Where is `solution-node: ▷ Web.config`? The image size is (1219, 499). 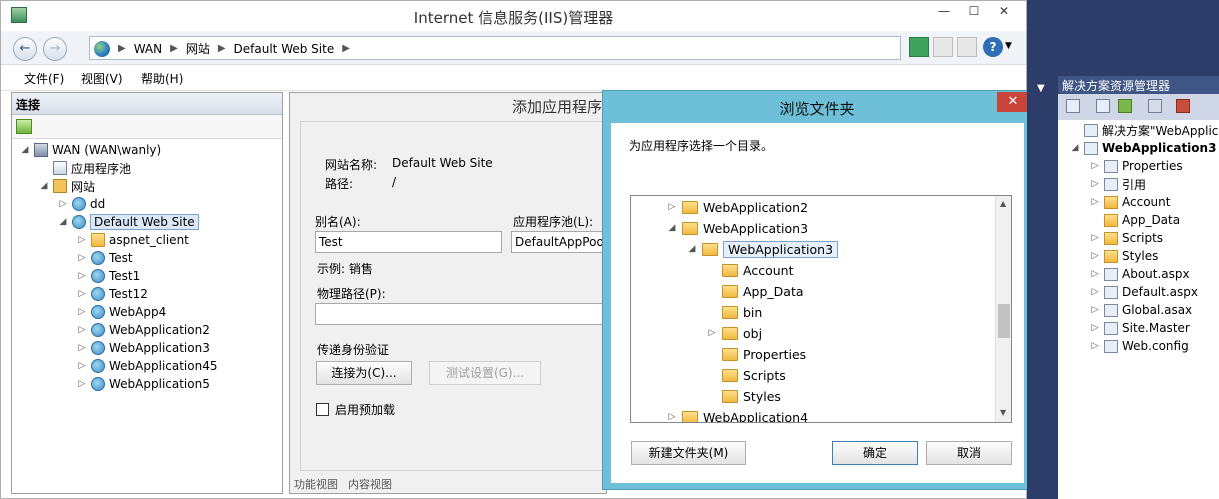 solution-node: ▷ Web.config is located at coordinates (1139, 346).